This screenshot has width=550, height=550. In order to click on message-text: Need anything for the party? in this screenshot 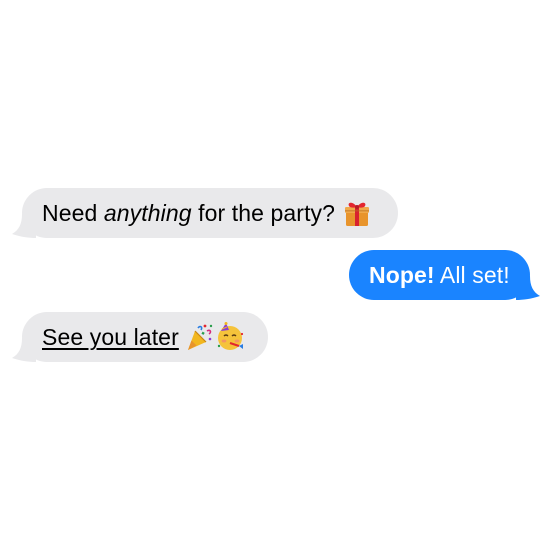, I will do `click(192, 213)`.